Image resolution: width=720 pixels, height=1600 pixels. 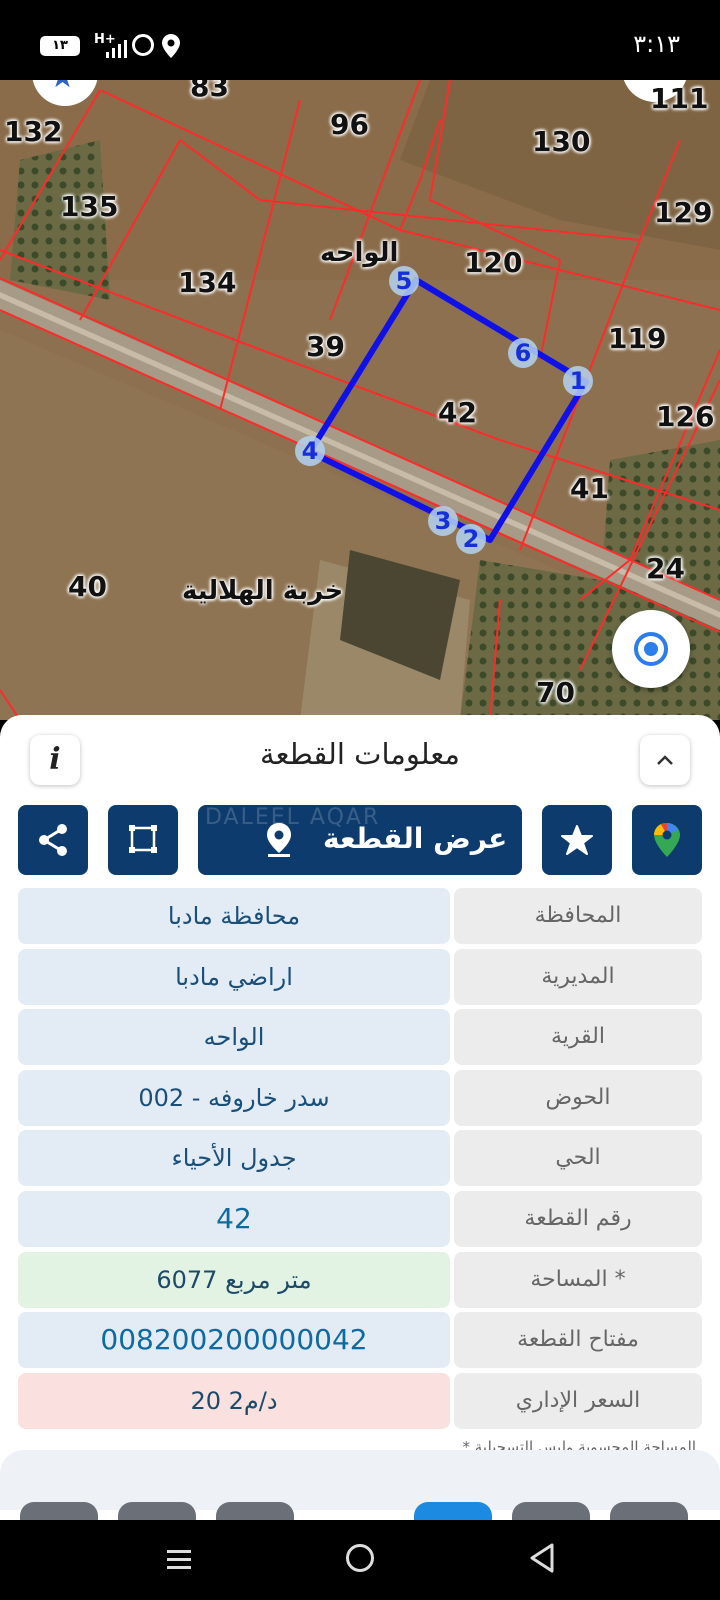 I want to click on row-value: اراضي مادبا, so click(x=234, y=976).